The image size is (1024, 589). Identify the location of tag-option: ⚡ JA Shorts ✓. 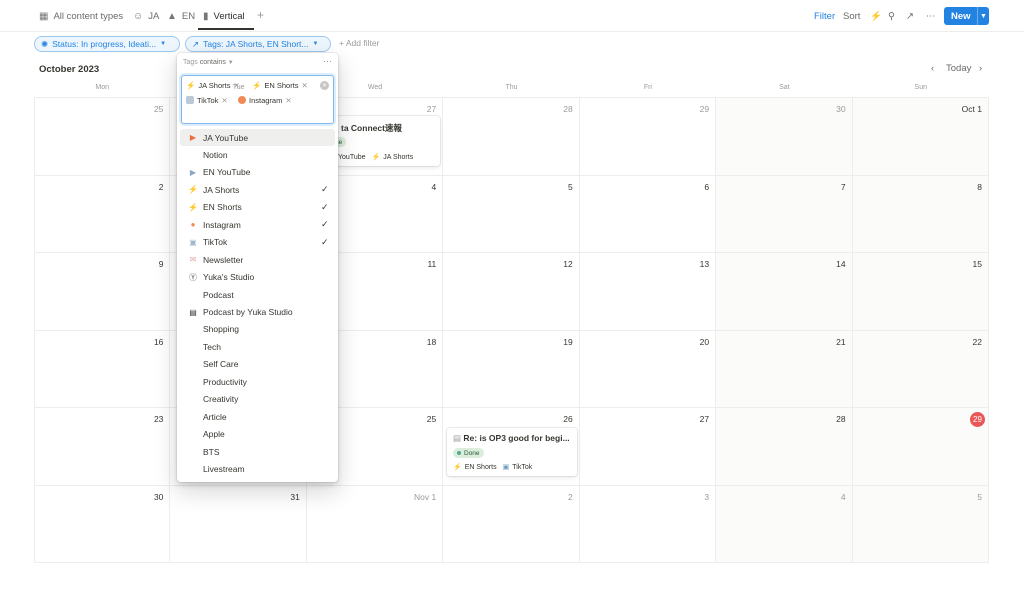
(257, 189).